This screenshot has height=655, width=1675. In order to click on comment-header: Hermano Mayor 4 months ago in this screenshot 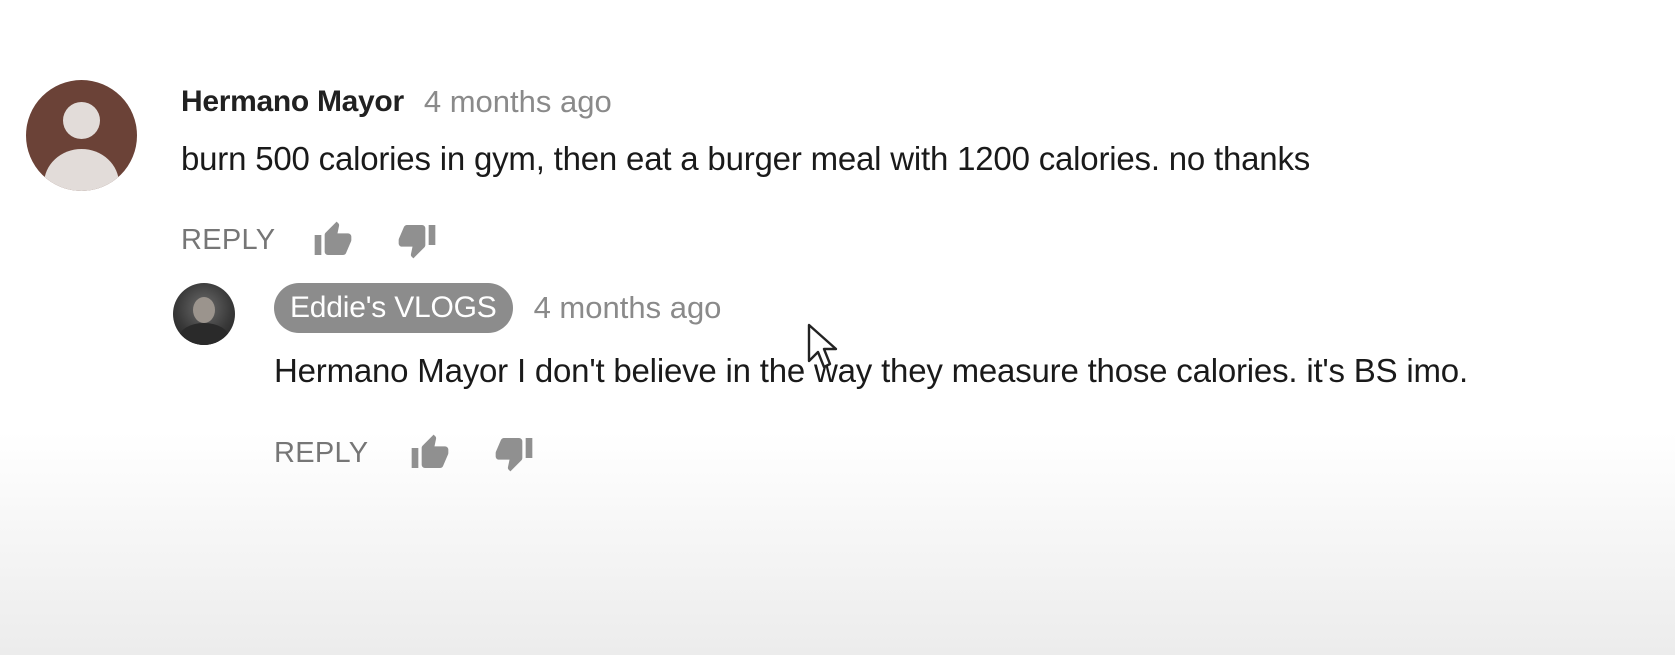, I will do `click(891, 102)`.